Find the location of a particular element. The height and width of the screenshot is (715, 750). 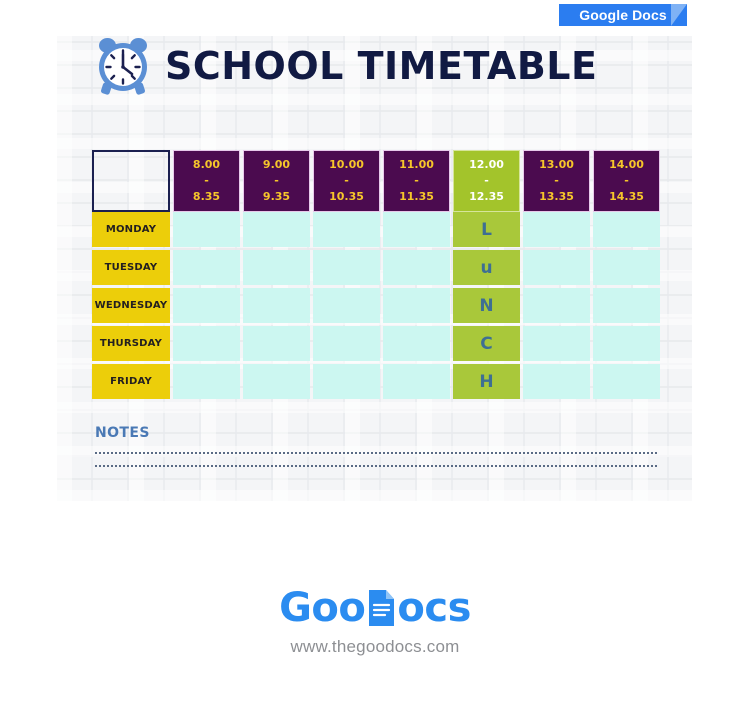

goodocs-logo: Goo ocs is located at coordinates (375, 608).